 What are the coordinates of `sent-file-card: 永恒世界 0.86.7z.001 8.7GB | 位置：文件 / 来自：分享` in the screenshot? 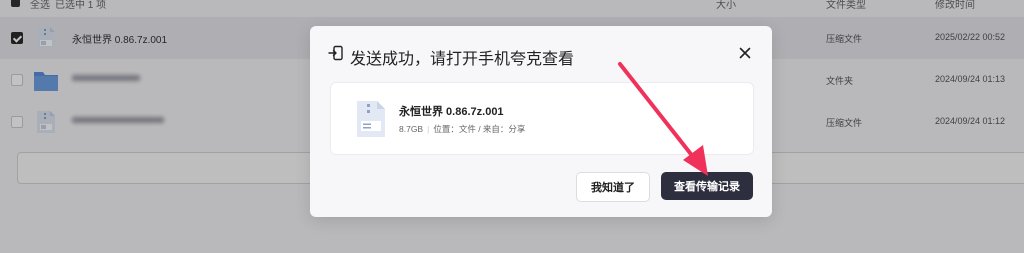 It's located at (542, 118).